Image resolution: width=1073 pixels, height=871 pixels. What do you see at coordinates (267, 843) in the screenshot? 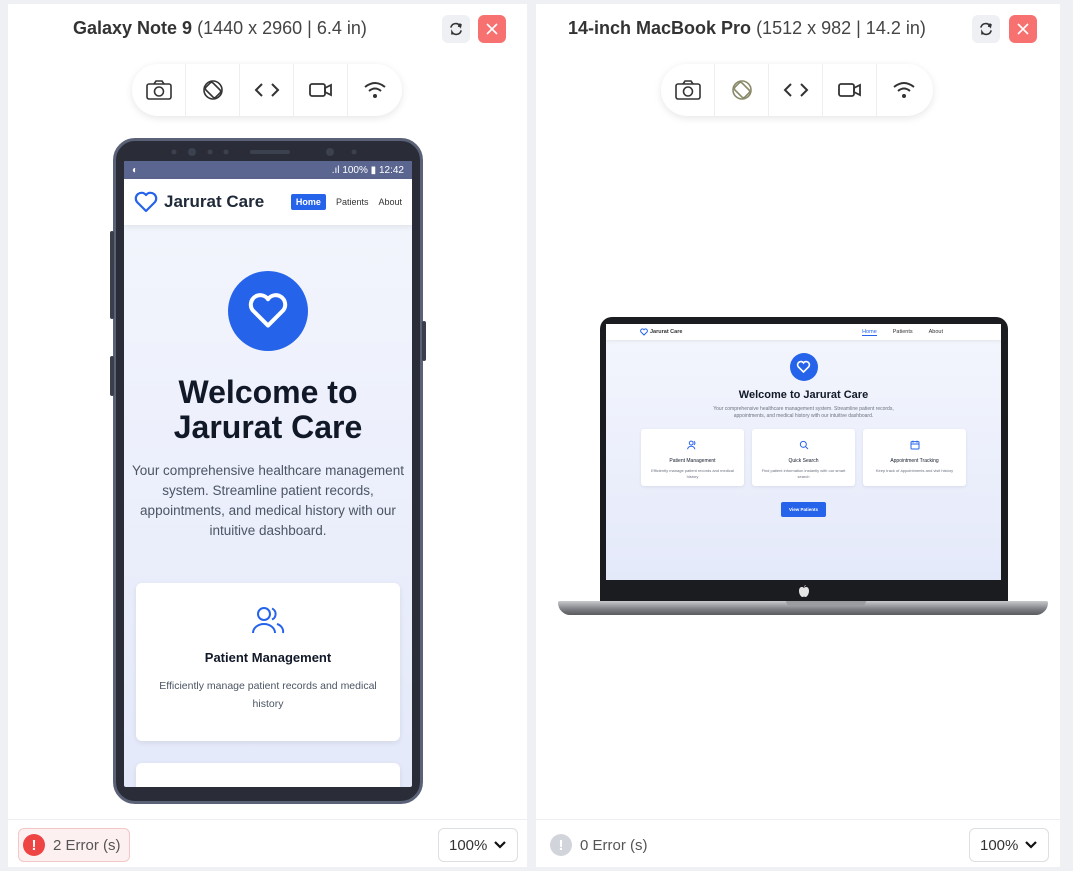
I see `panel-footer: ! 2 Error (s) 100%` at bounding box center [267, 843].